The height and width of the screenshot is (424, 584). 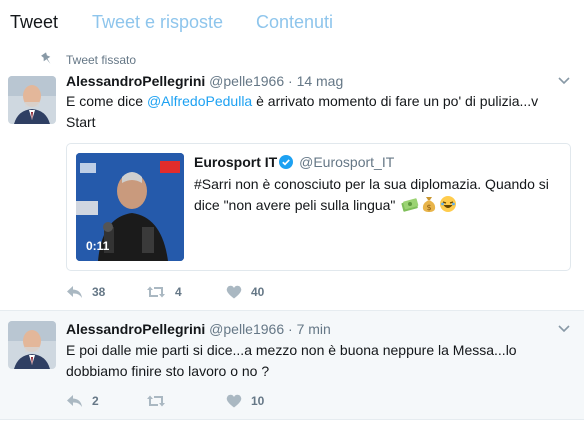 What do you see at coordinates (258, 401) in the screenshot?
I see `like-count: 10` at bounding box center [258, 401].